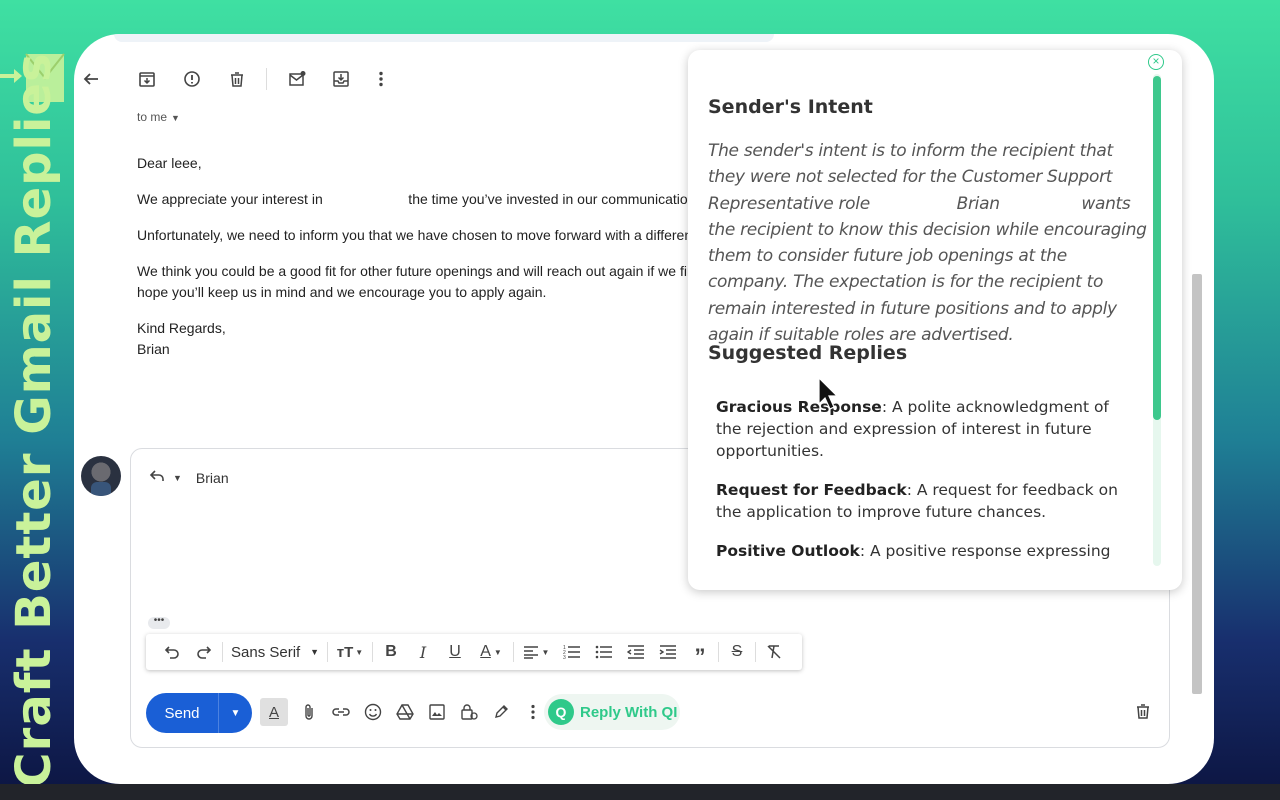 Image resolution: width=1280 pixels, height=800 pixels. I want to click on indent-less-icon, so click(636, 652).